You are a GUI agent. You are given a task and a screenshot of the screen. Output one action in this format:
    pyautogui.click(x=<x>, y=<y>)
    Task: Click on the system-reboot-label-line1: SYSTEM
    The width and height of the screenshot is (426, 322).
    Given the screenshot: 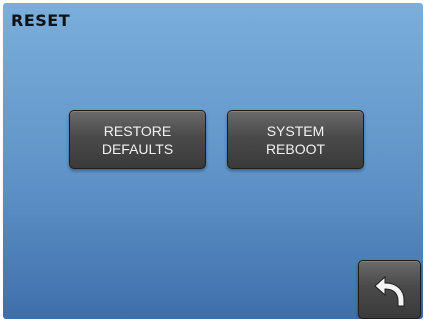 What is the action you would take?
    pyautogui.click(x=295, y=130)
    